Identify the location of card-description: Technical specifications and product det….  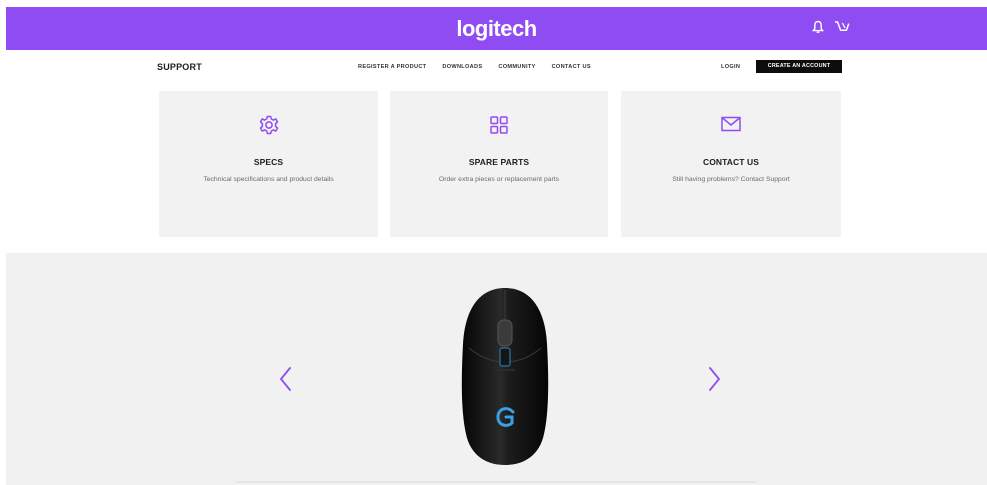
(268, 179).